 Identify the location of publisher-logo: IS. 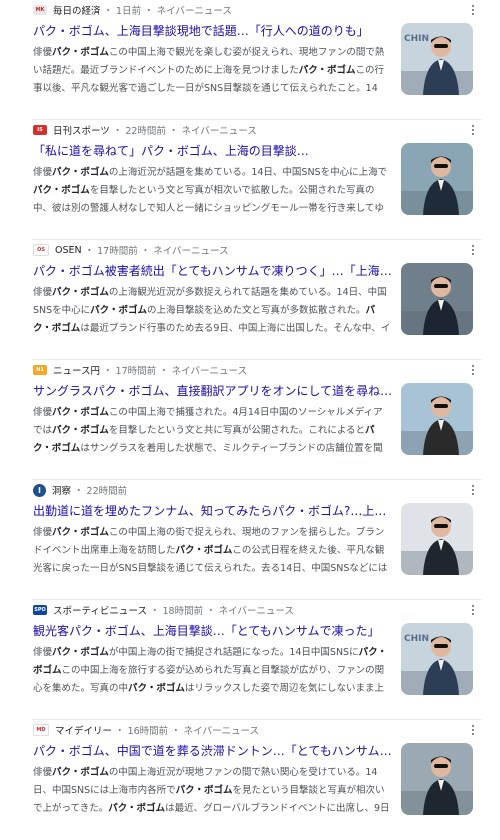
(40, 130).